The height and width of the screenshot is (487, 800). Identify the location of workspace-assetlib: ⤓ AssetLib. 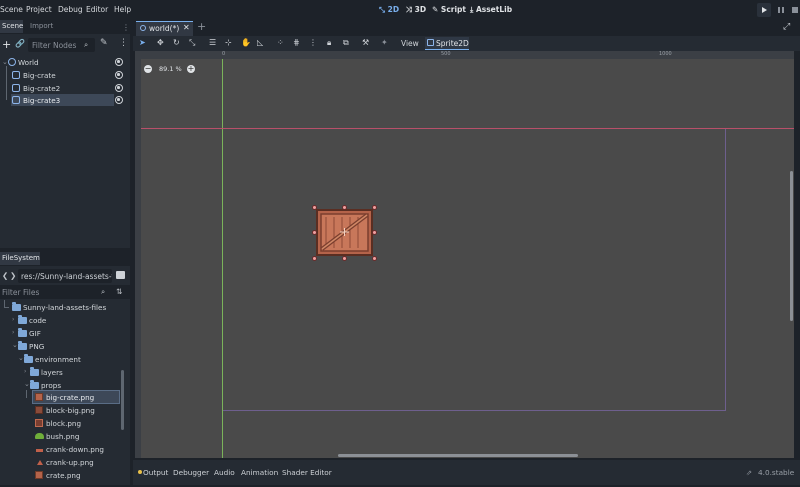
(491, 10).